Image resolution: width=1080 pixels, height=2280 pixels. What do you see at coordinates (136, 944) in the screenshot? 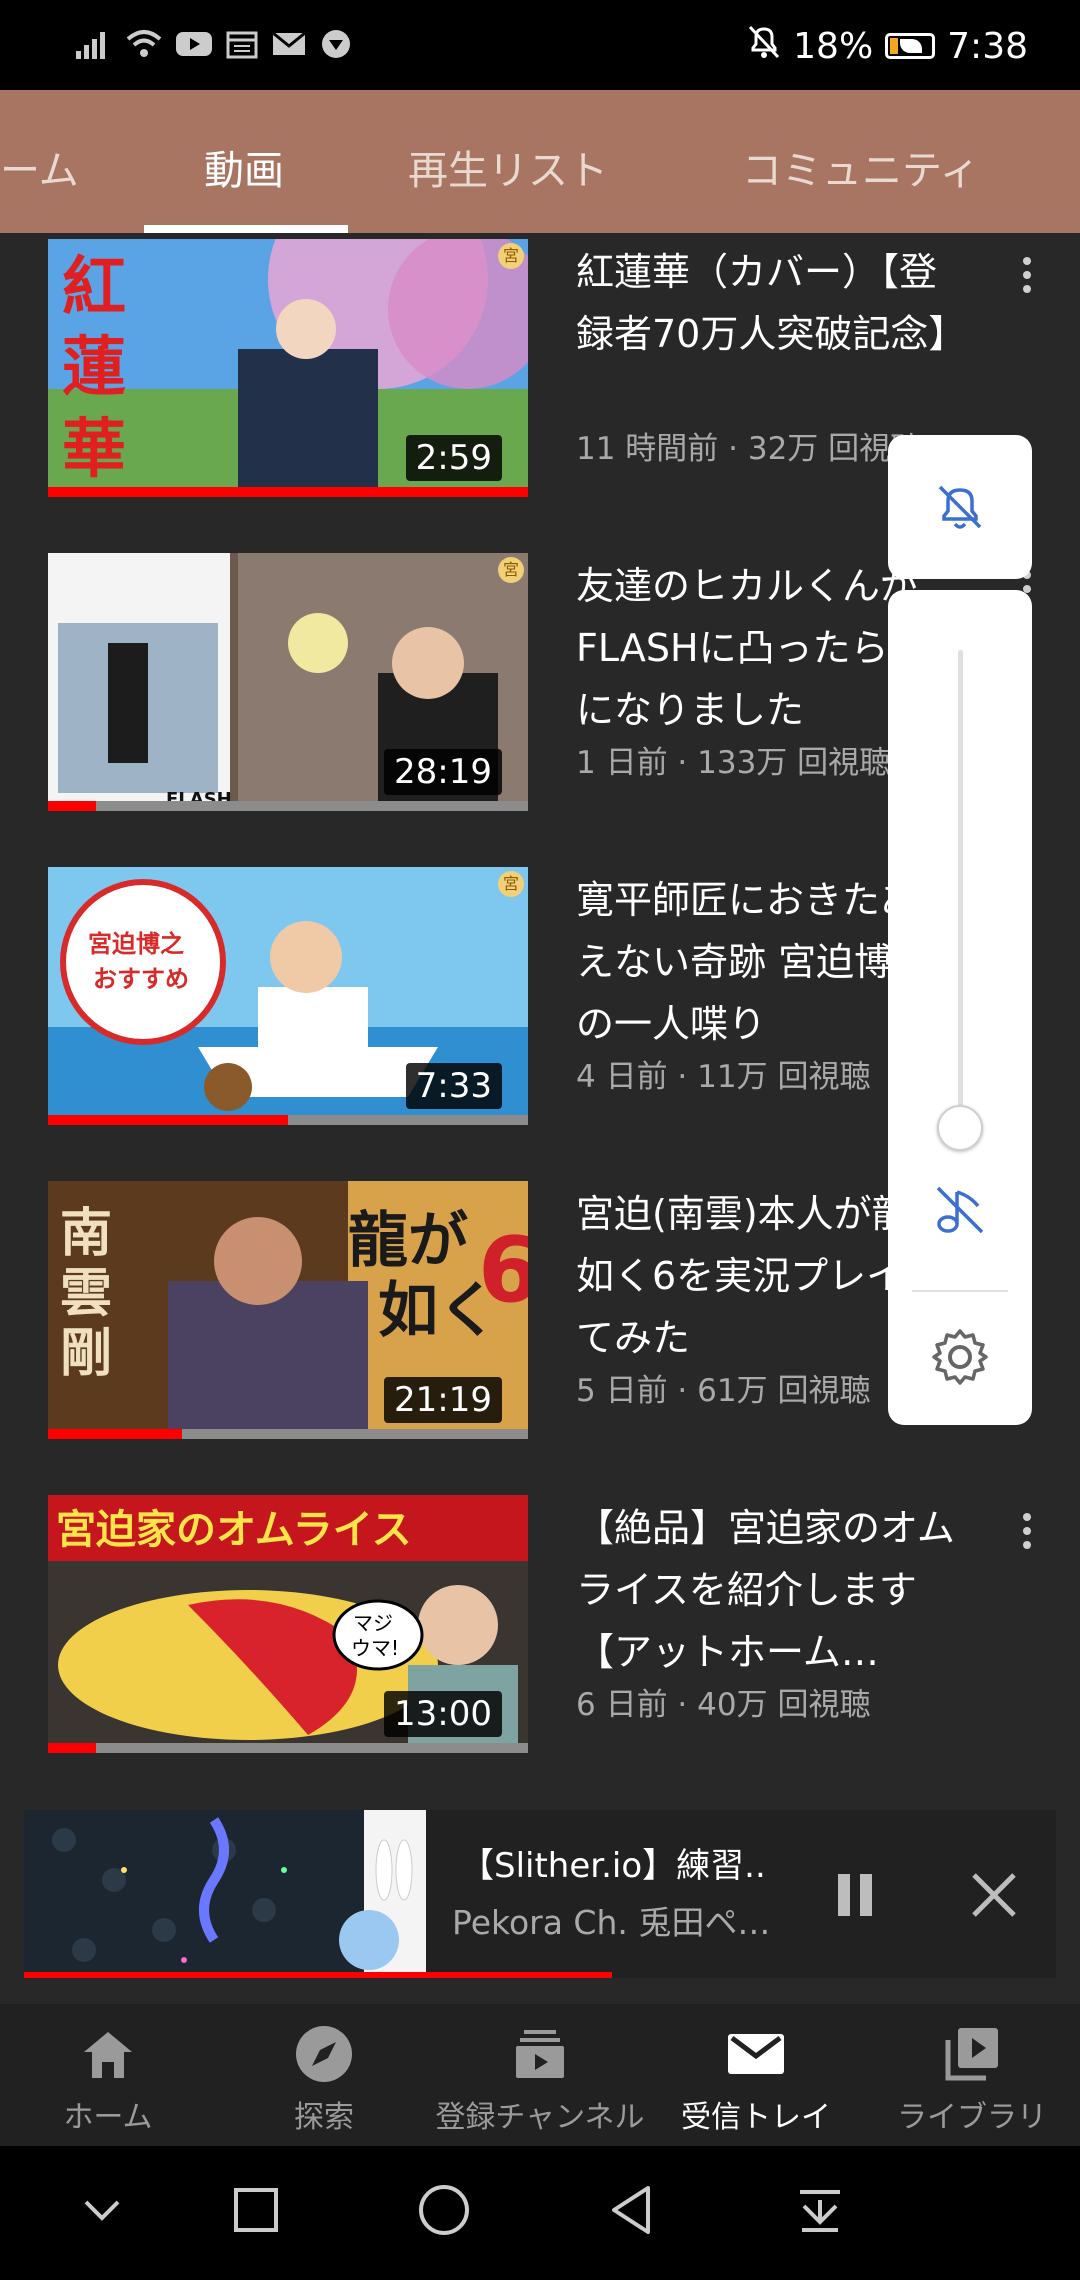
I see `svg-text: 宮迫博之` at bounding box center [136, 944].